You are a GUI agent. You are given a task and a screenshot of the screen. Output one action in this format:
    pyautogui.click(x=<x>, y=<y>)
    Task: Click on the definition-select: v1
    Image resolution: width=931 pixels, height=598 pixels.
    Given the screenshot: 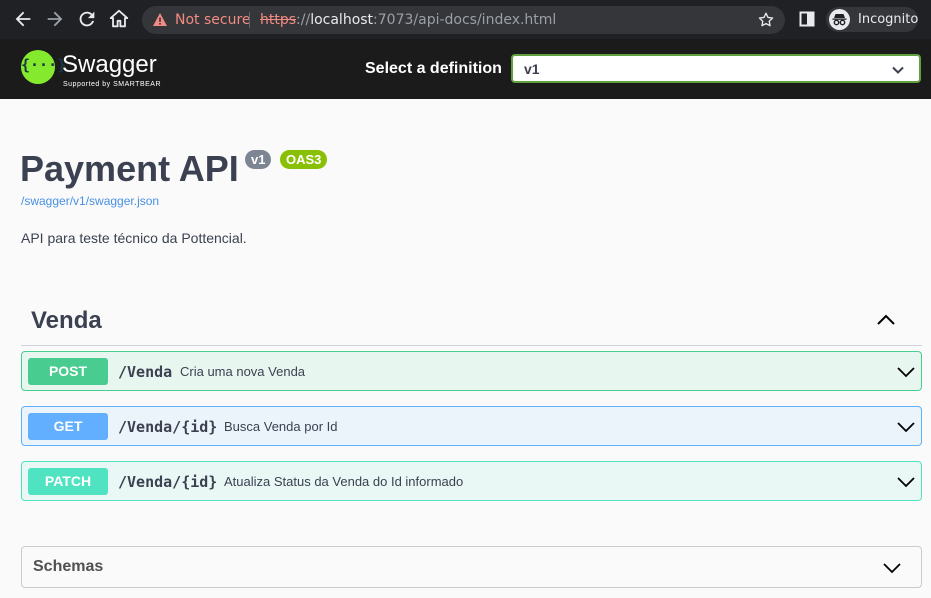 What is the action you would take?
    pyautogui.click(x=716, y=68)
    